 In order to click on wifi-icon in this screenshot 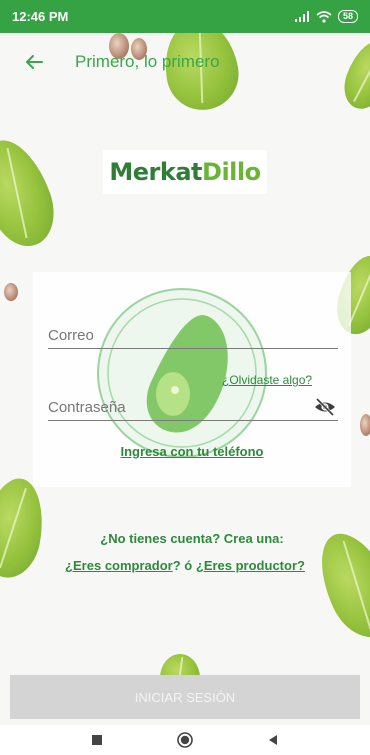, I will do `click(324, 16)`.